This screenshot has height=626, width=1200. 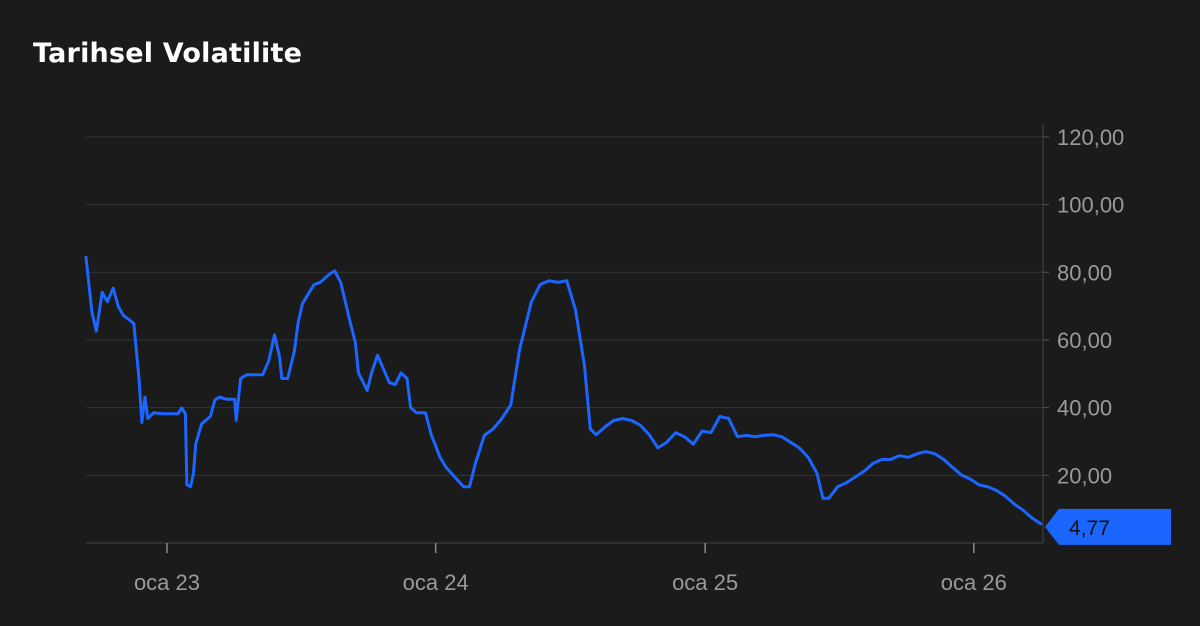 What do you see at coordinates (436, 582) in the screenshot?
I see `x-tick-label: oca 24` at bounding box center [436, 582].